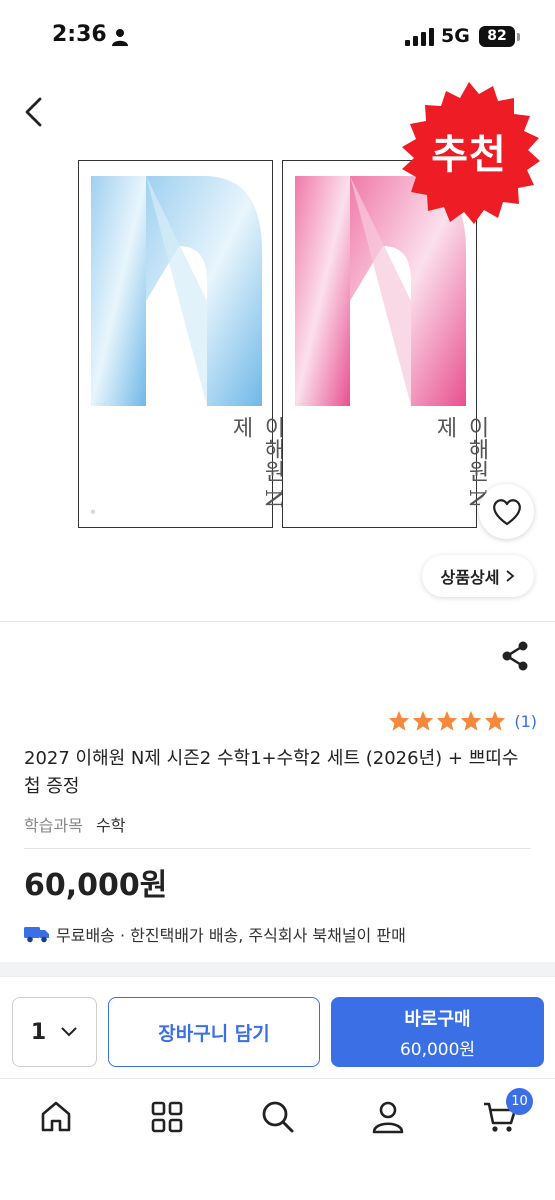 This screenshot has width=555, height=1200. What do you see at coordinates (277, 35) in the screenshot?
I see `status-bar: 2:36 5G 82` at bounding box center [277, 35].